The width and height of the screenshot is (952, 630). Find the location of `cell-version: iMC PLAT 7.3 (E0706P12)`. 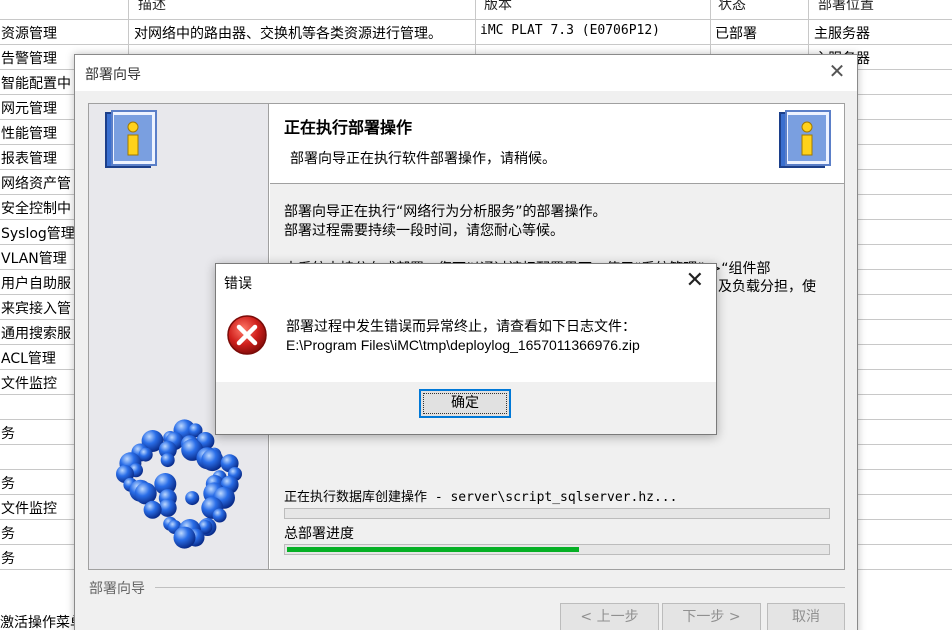

cell-version: iMC PLAT 7.3 (E0706P12) is located at coordinates (570, 30).